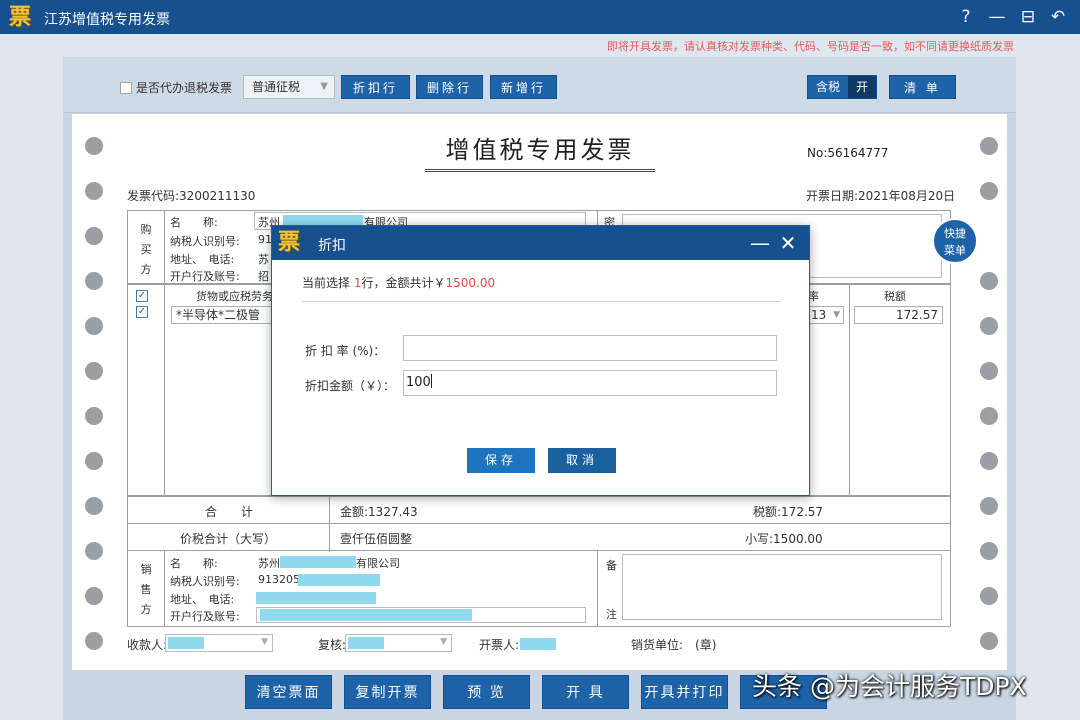 The width and height of the screenshot is (1080, 720). I want to click on row1-rate-cell: 13▼, so click(825, 315).